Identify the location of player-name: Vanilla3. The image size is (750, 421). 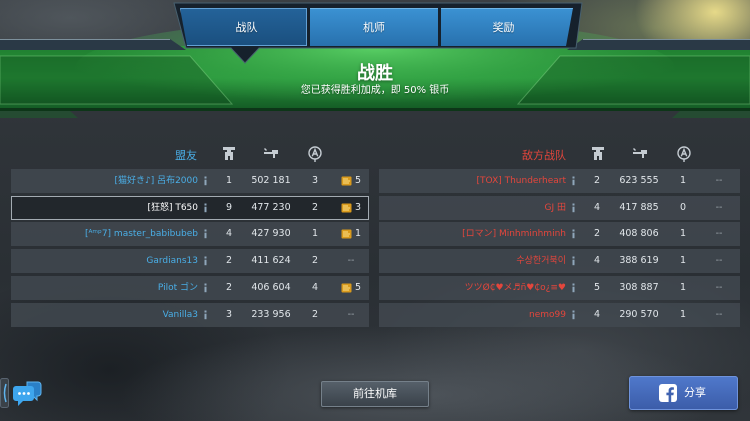
(180, 314).